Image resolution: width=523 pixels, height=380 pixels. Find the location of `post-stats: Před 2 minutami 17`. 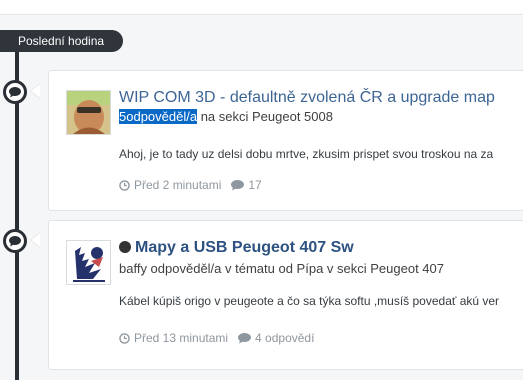

post-stats: Před 2 minutami 17 is located at coordinates (195, 185).